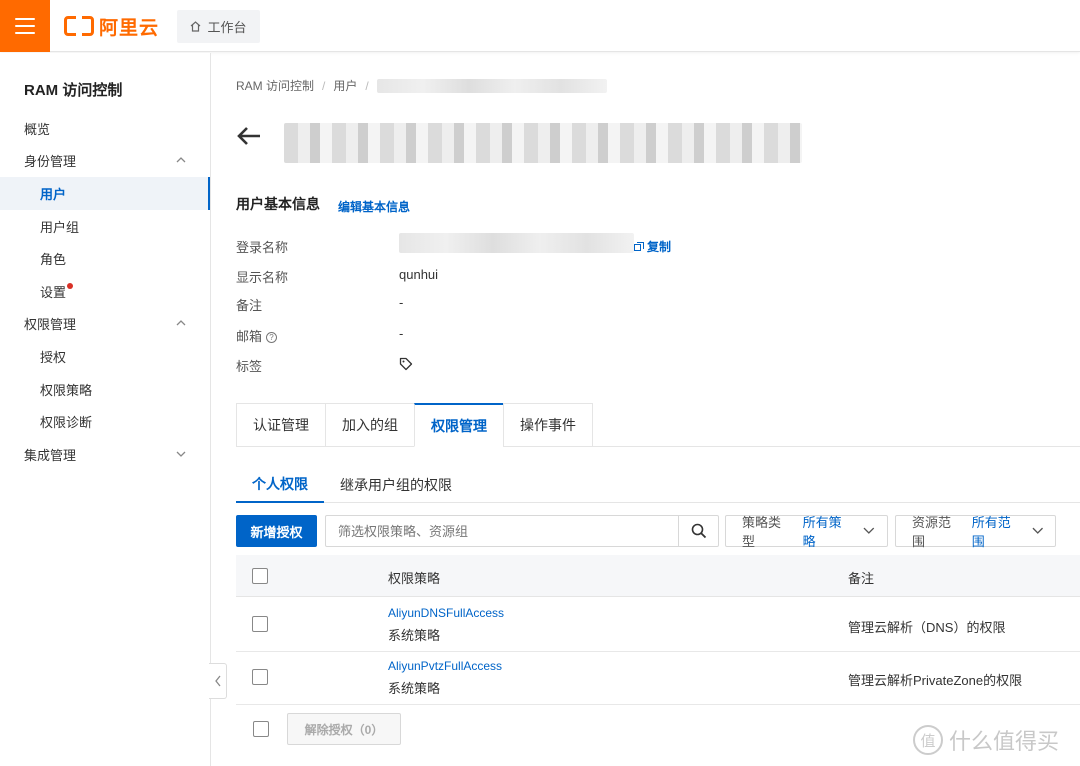 This screenshot has width=1080, height=766. Describe the element at coordinates (53, 357) in the screenshot. I see `sidebar-item-label: 授权` at that location.